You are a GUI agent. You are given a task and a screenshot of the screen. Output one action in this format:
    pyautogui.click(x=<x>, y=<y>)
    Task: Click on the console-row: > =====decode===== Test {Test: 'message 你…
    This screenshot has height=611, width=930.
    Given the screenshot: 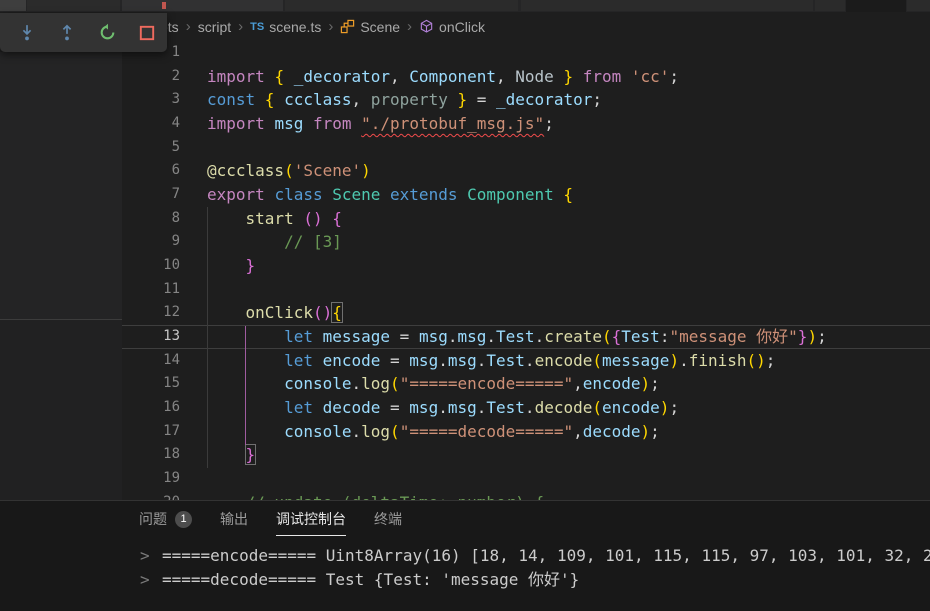 What is the action you would take?
    pyautogui.click(x=465, y=580)
    